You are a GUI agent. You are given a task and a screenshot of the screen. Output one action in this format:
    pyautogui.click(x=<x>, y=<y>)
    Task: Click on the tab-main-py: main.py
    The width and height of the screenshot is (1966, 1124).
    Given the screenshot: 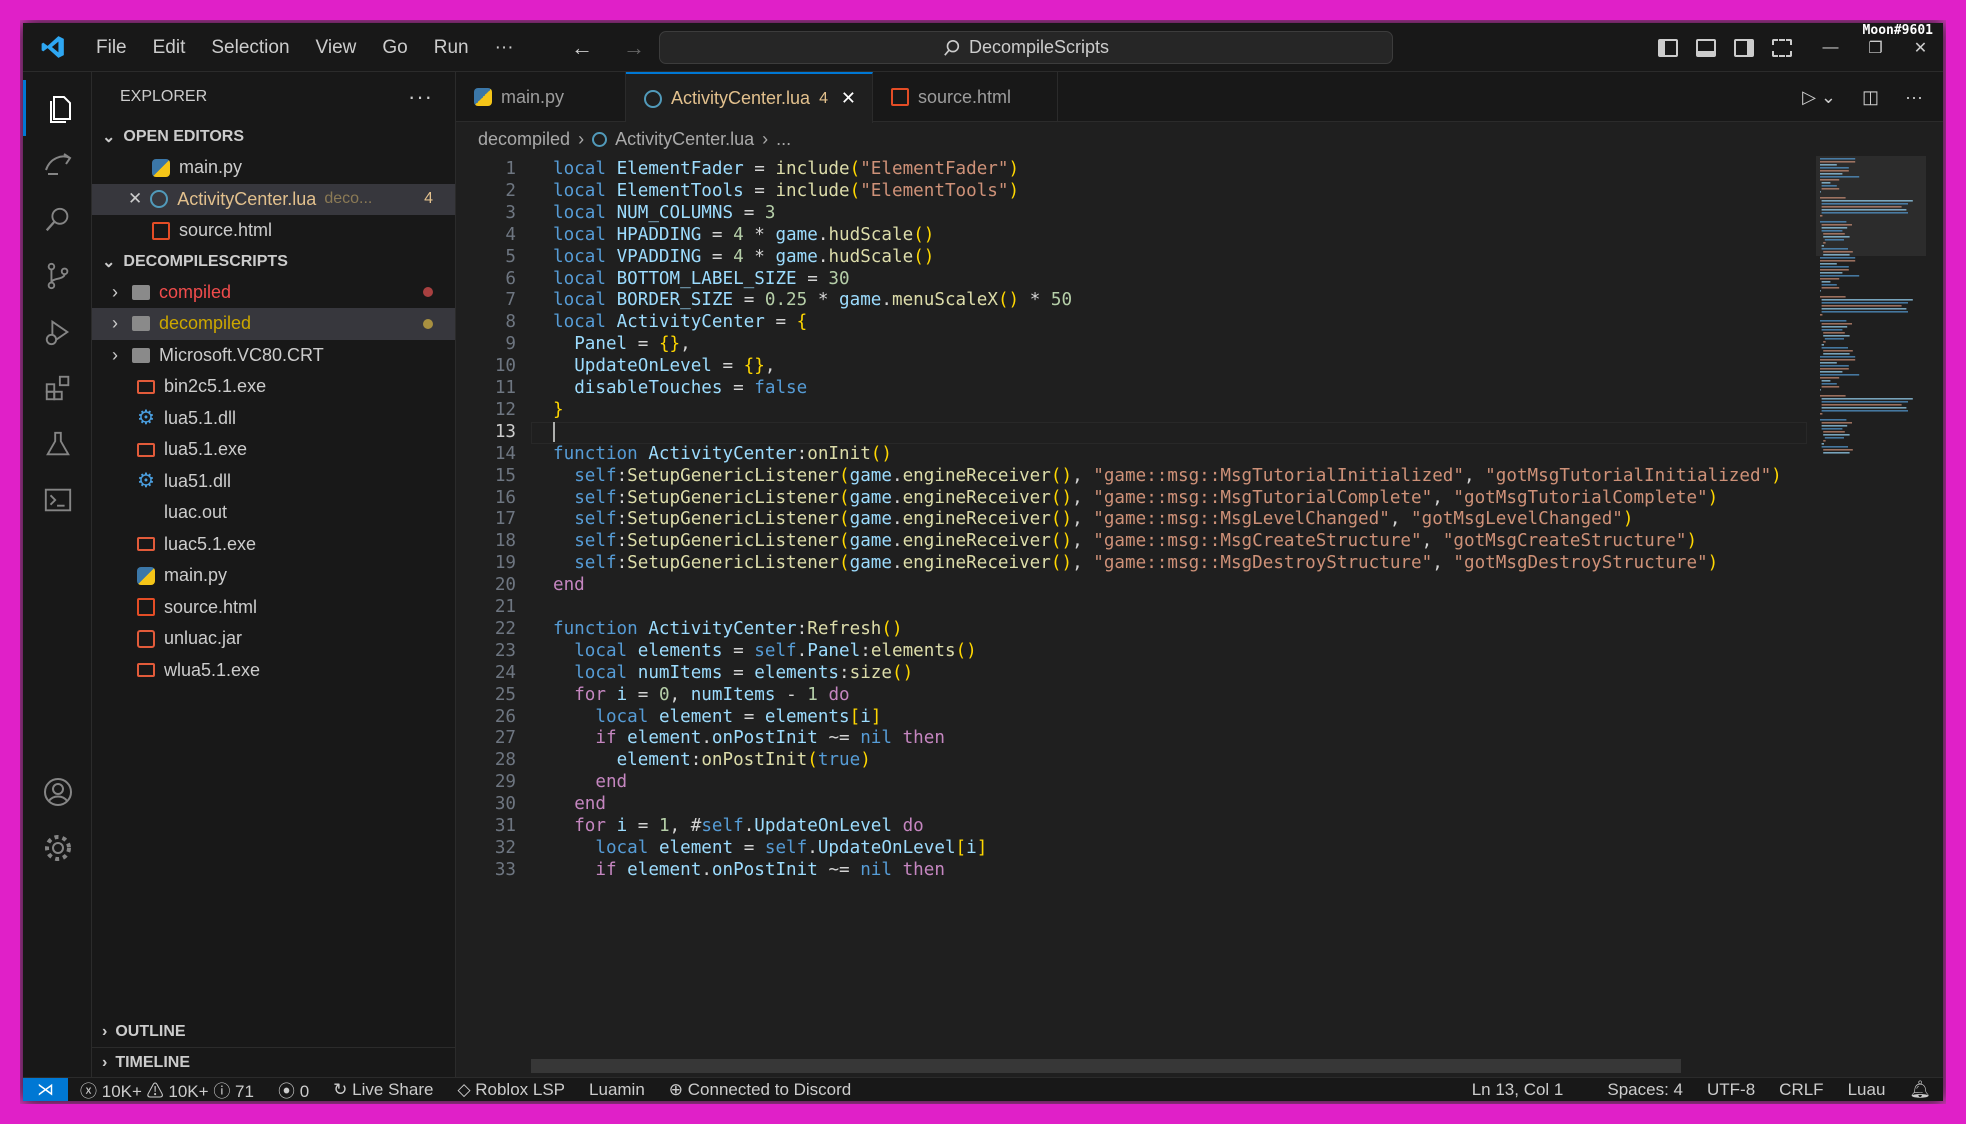 What is the action you would take?
    pyautogui.click(x=541, y=97)
    